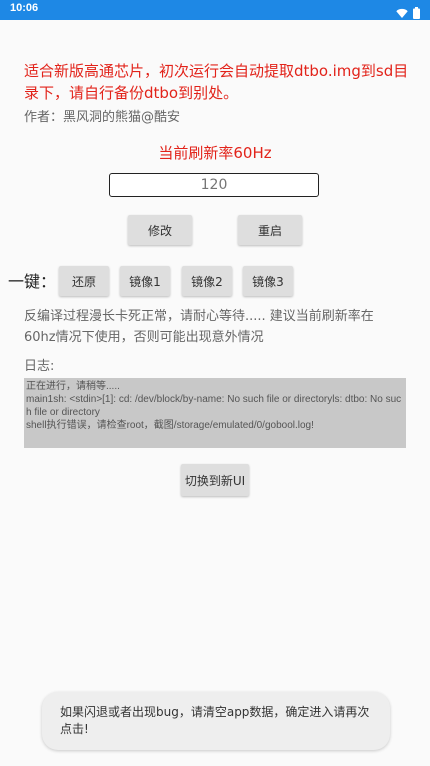 This screenshot has height=766, width=430. Describe the element at coordinates (84, 281) in the screenshot. I see `restore-button: 还原` at that location.